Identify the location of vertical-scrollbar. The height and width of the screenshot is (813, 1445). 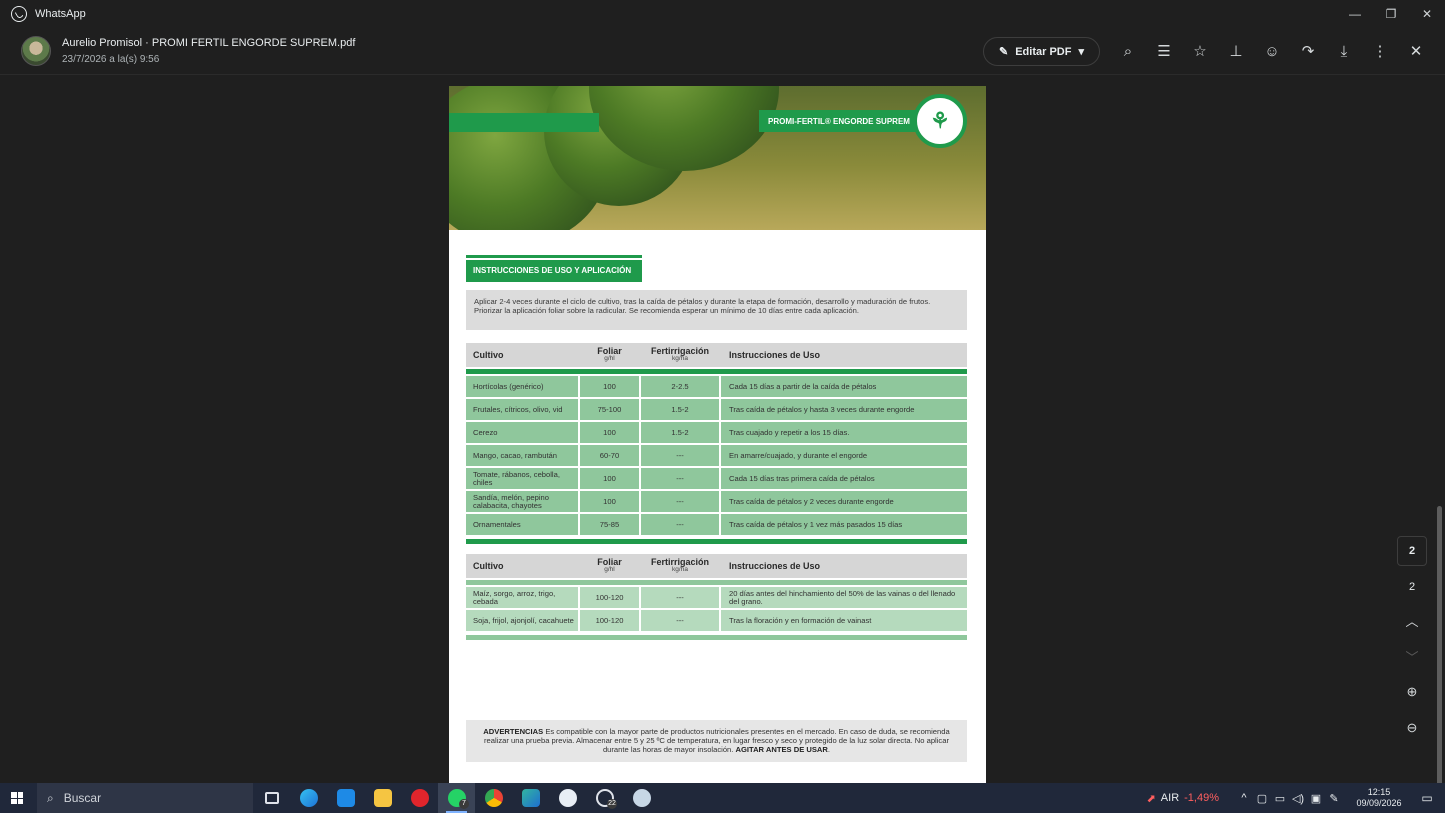
(1439, 644).